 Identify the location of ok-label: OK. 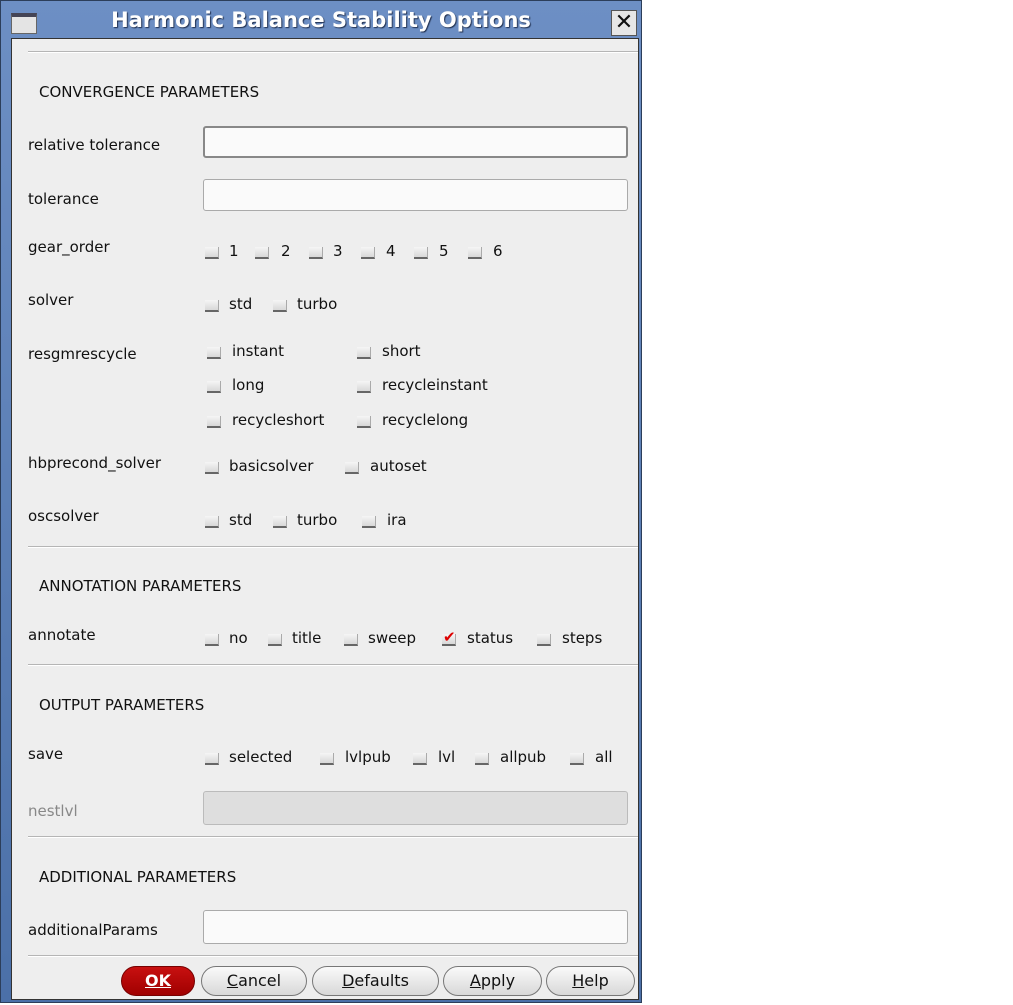
(158, 980).